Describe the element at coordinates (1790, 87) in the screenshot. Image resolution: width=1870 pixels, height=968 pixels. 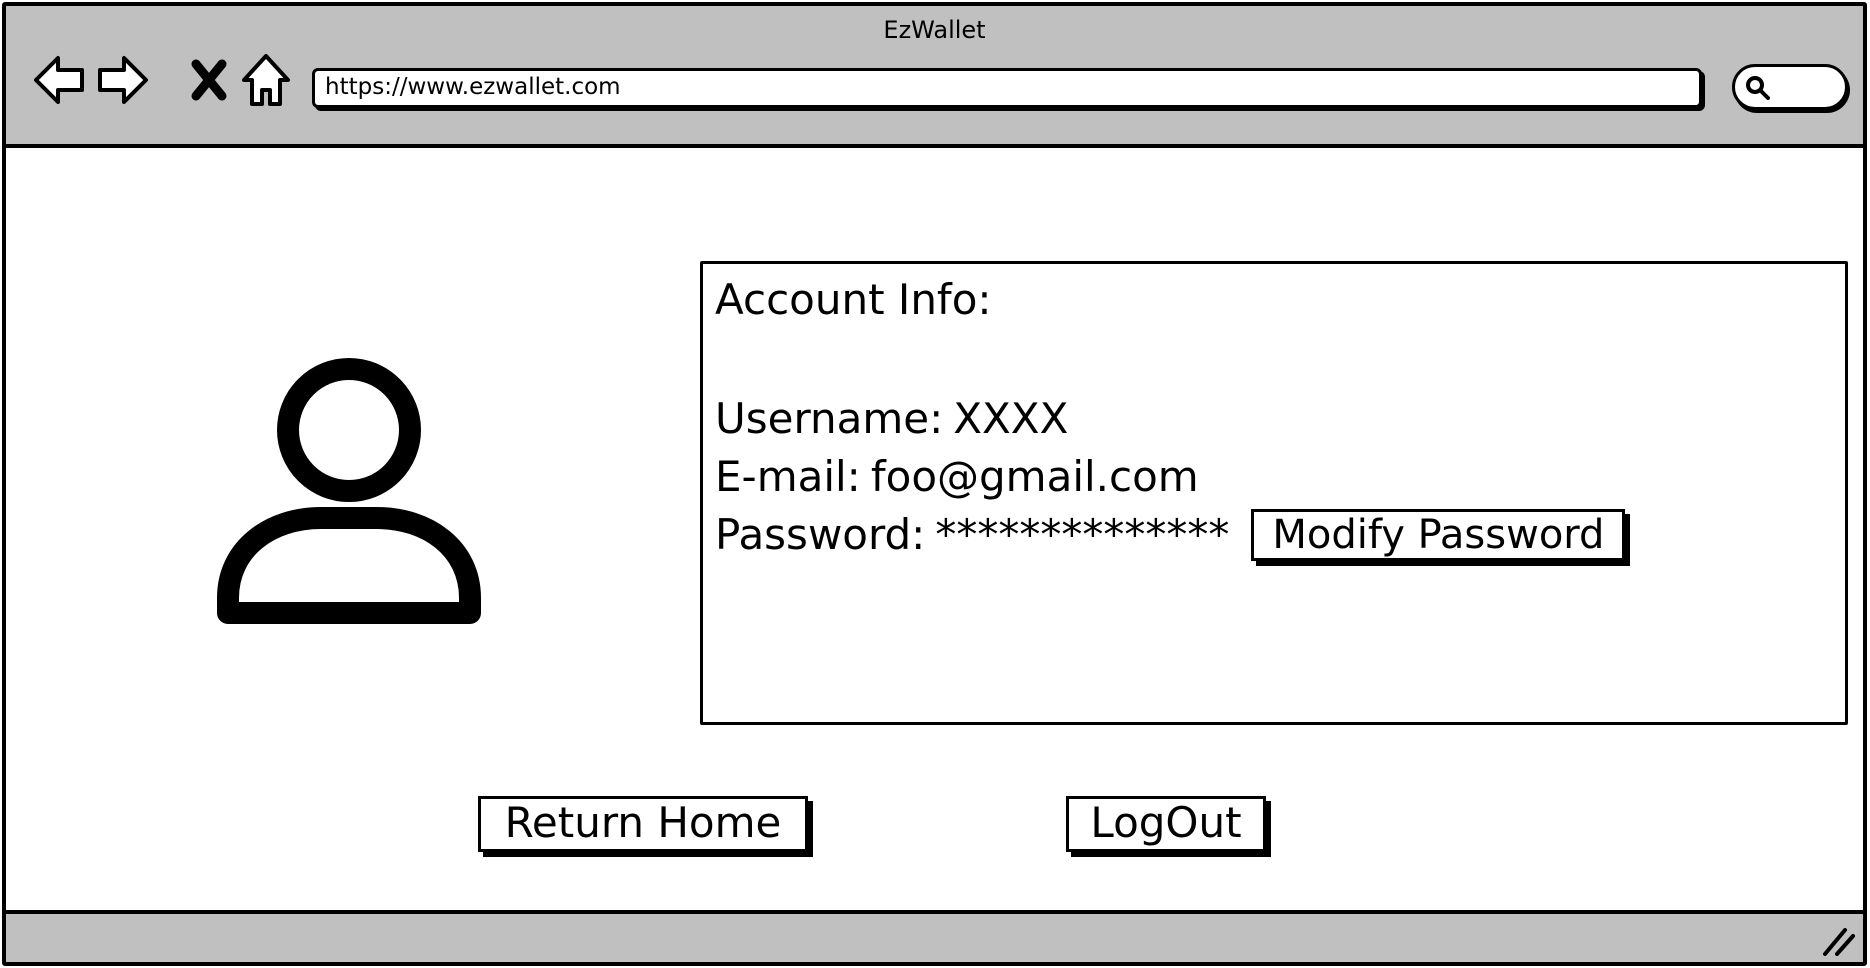
I see `search-box` at that location.